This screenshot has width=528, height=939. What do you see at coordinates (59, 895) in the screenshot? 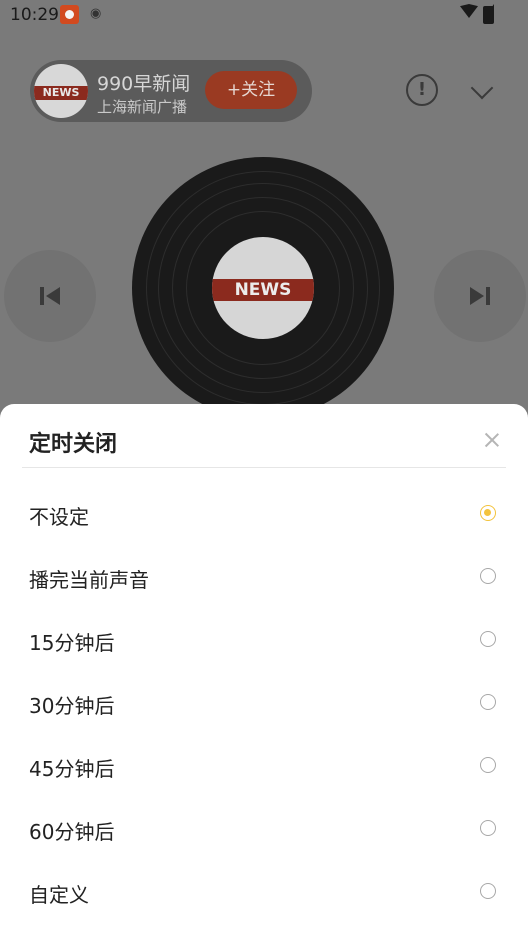
I see `option-label: 自定义` at bounding box center [59, 895].